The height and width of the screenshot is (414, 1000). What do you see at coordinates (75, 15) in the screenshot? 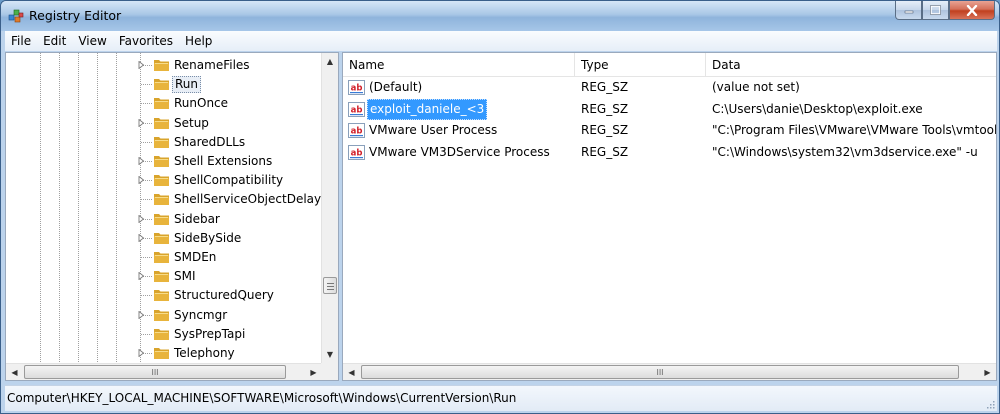
I see `window-title: Registry Editor` at bounding box center [75, 15].